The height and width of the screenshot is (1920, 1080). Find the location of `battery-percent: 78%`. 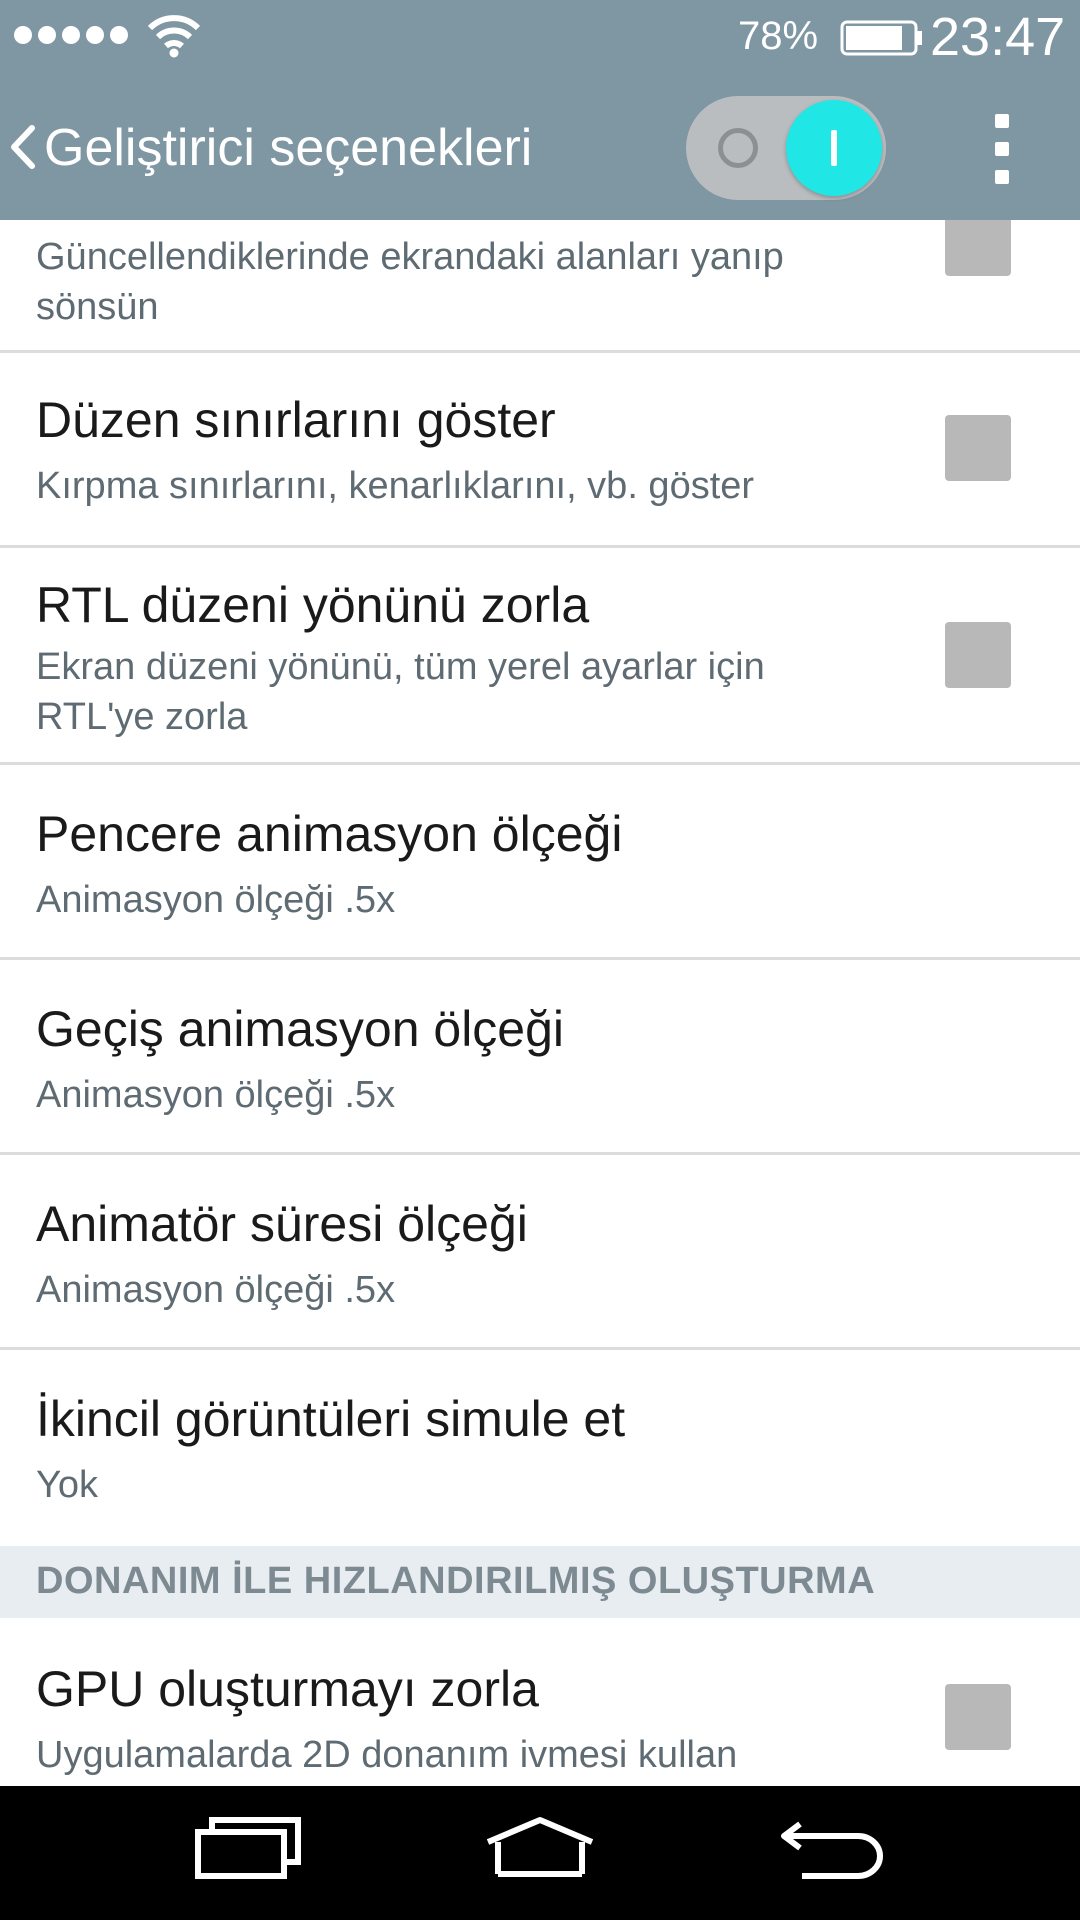

battery-percent: 78% is located at coordinates (778, 36).